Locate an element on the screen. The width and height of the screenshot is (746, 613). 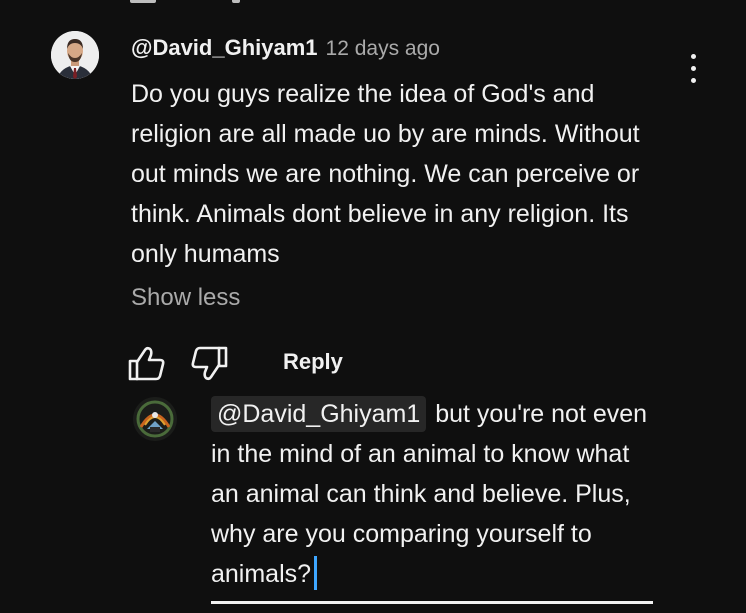
author-name: @David_Ghiyam1 is located at coordinates (224, 47).